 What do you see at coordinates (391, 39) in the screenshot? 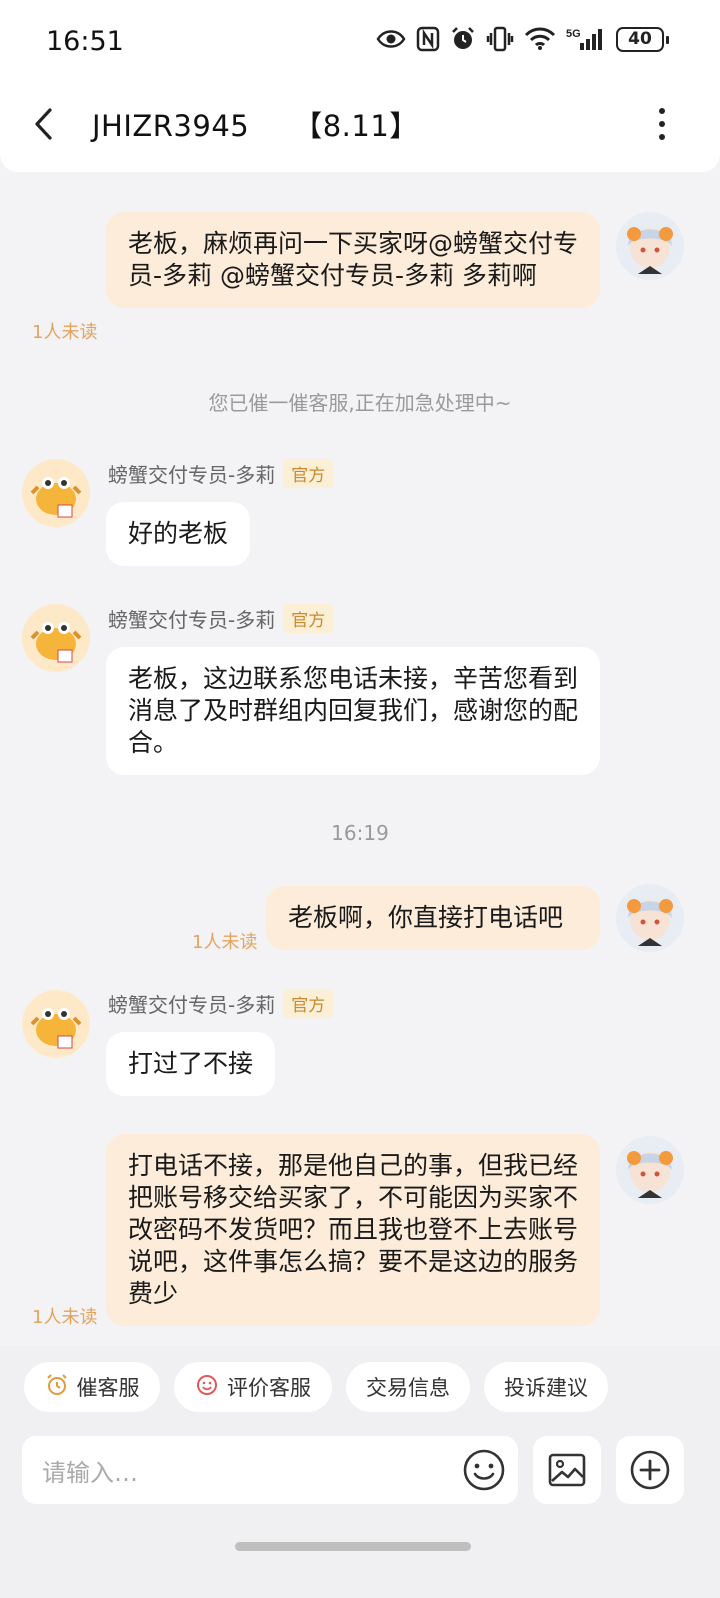
I see `eye-icon` at bounding box center [391, 39].